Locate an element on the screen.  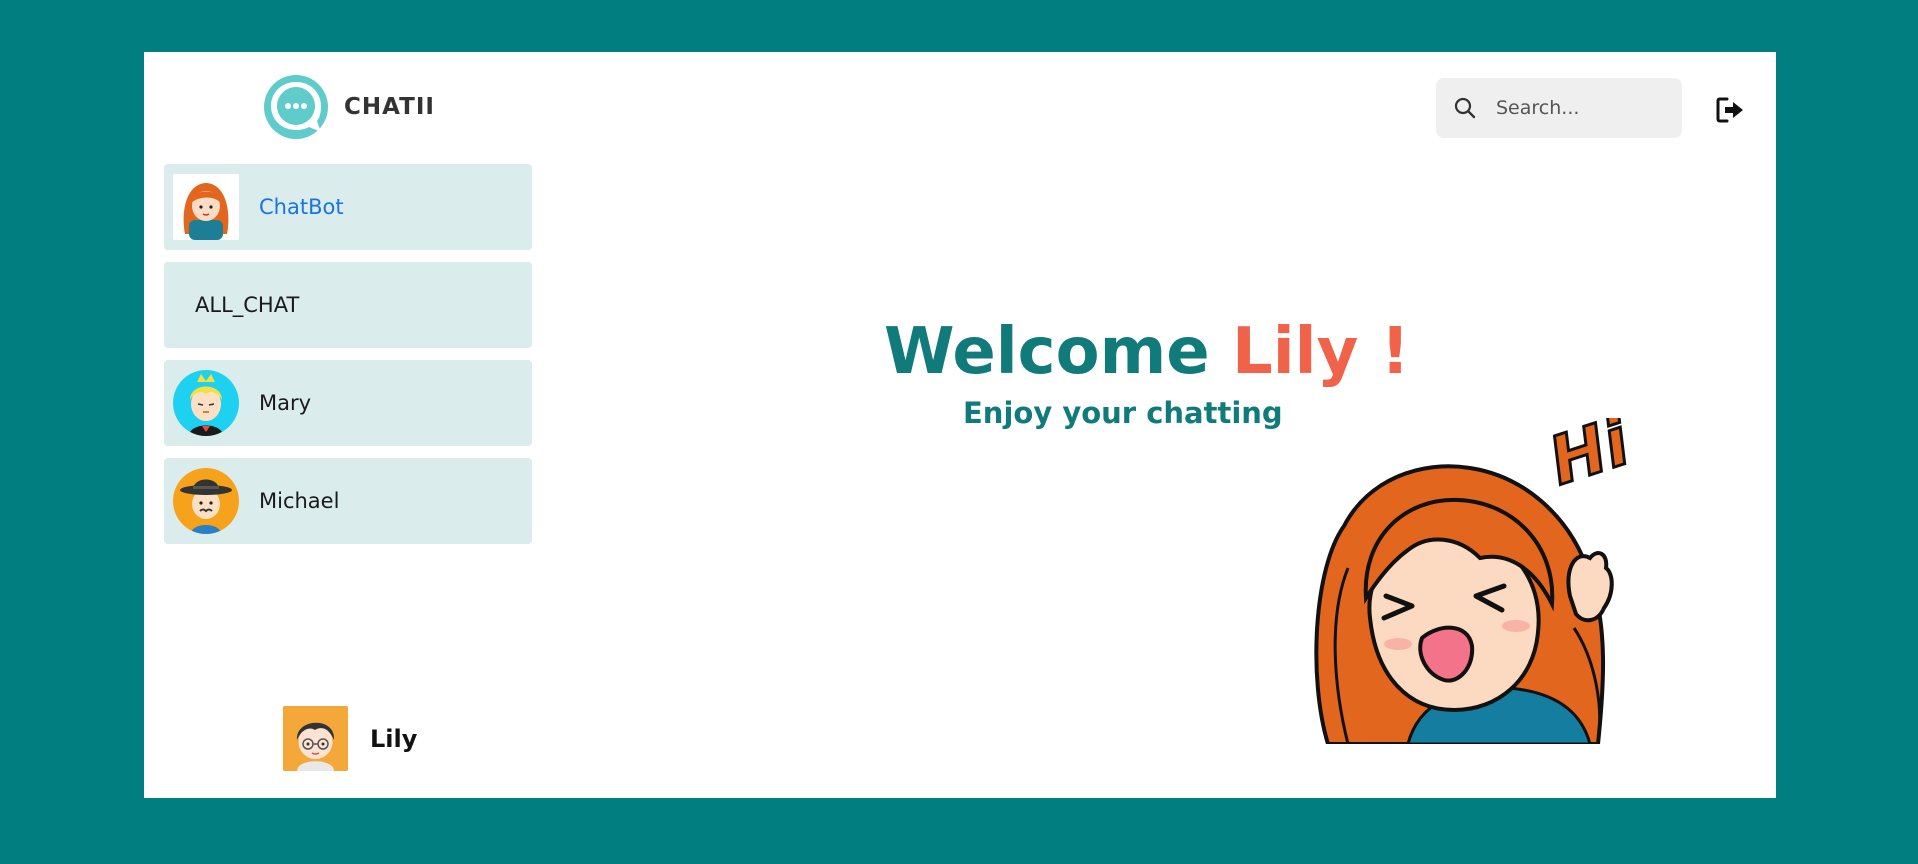
contact-item-chatbot: ChatBot is located at coordinates (348, 207).